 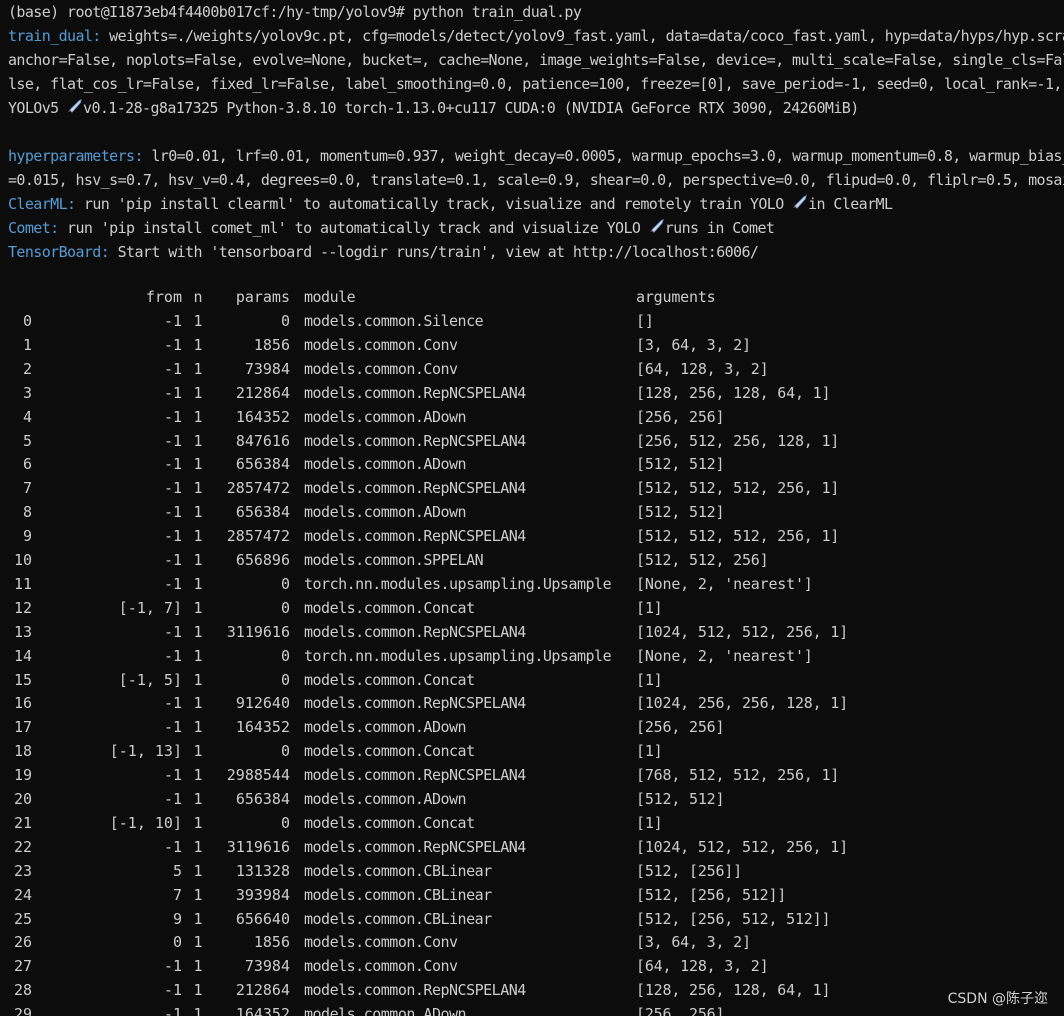 What do you see at coordinates (59, 36) in the screenshot?
I see `train-dual-label: train_dual:` at bounding box center [59, 36].